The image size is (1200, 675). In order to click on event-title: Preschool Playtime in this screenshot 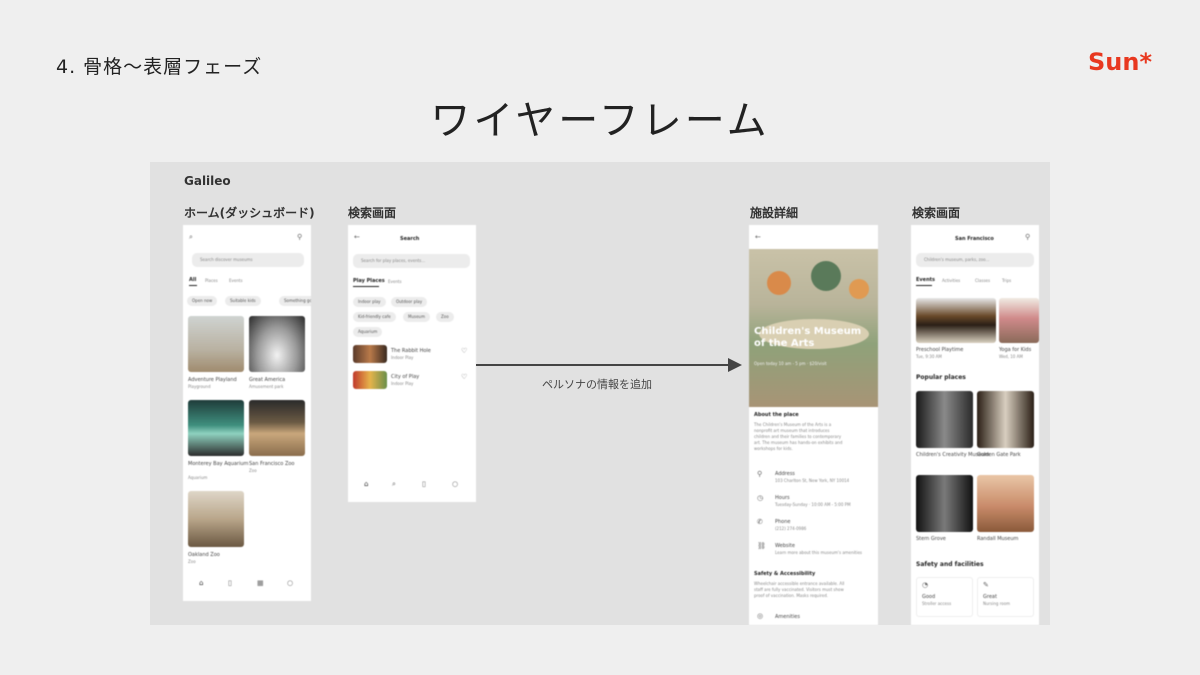, I will do `click(940, 350)`.